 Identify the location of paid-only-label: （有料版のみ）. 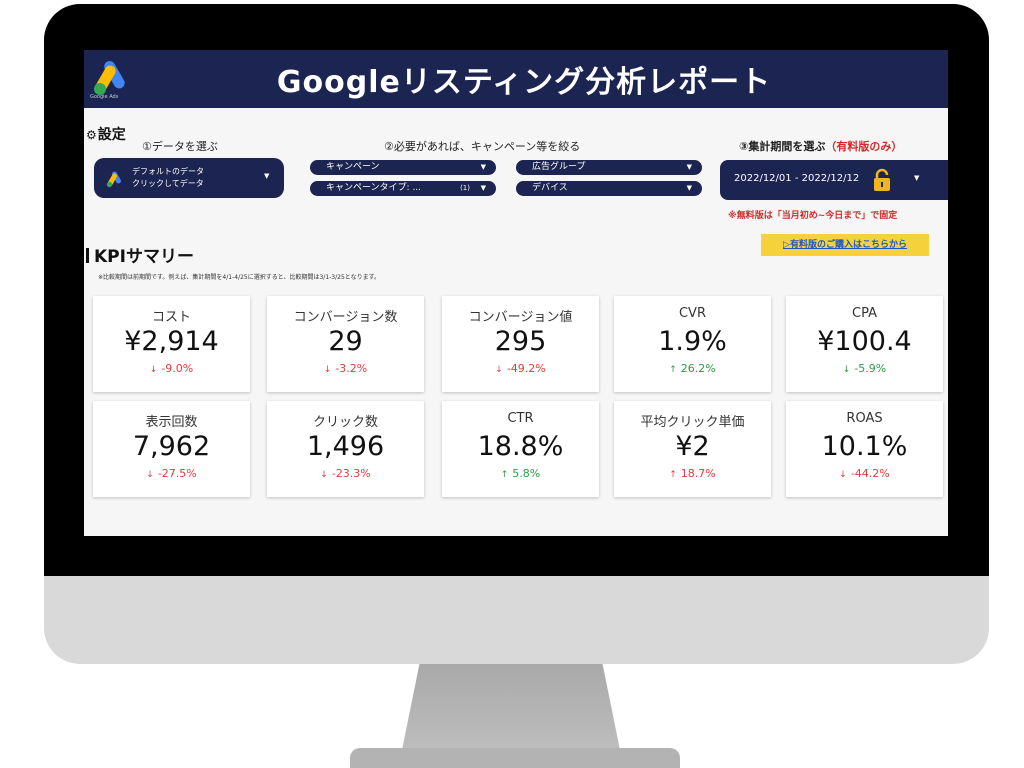
(864, 146).